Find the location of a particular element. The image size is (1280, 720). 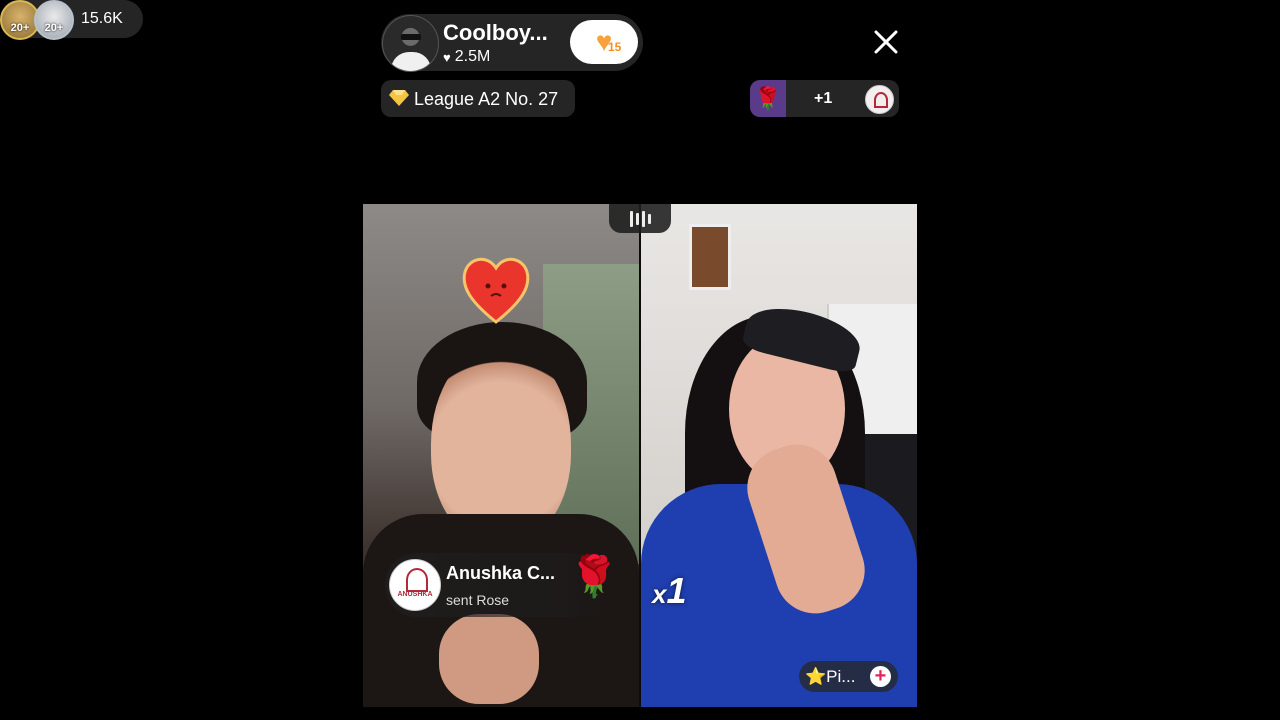

sender-avatar-logo-text: ANUSHKA is located at coordinates (415, 594).